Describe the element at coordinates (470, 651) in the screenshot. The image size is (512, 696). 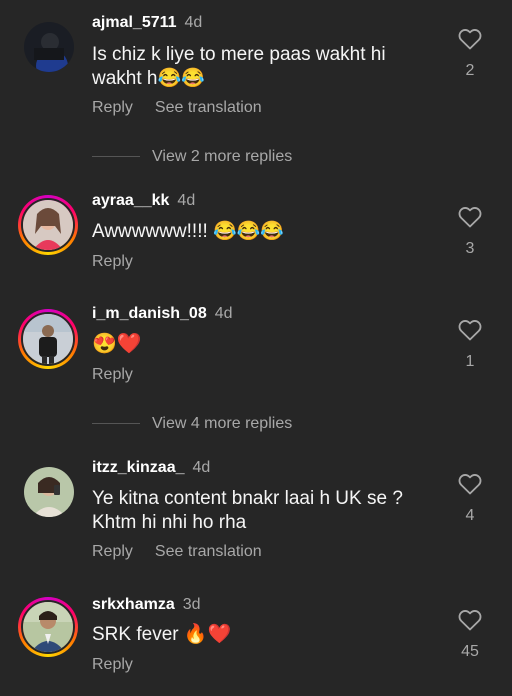
I see `like-count: 45` at that location.